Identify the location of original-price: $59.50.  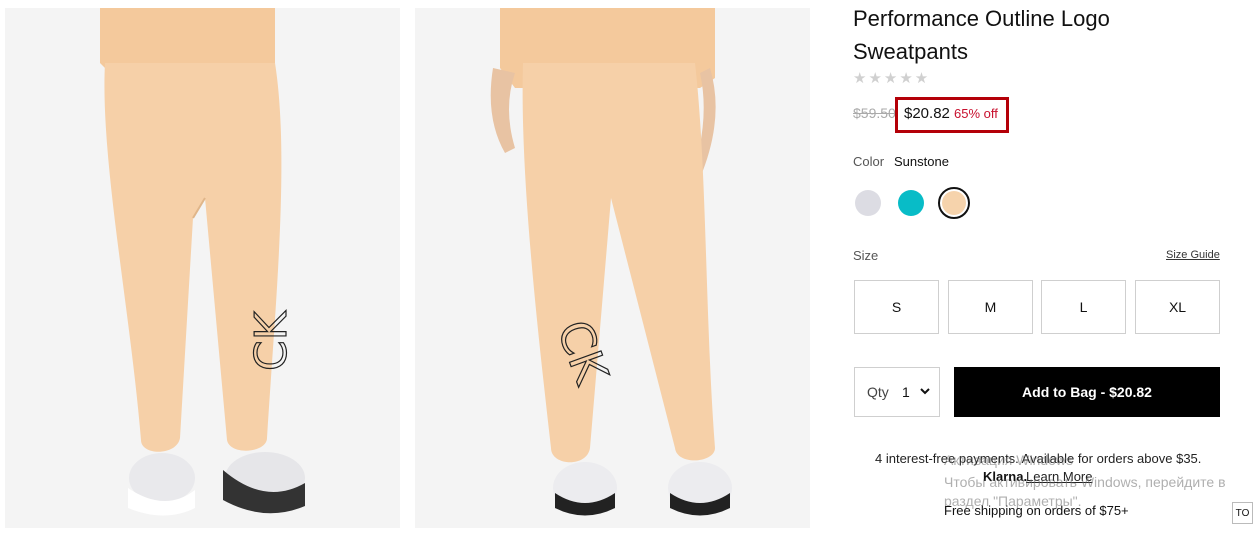
(874, 113).